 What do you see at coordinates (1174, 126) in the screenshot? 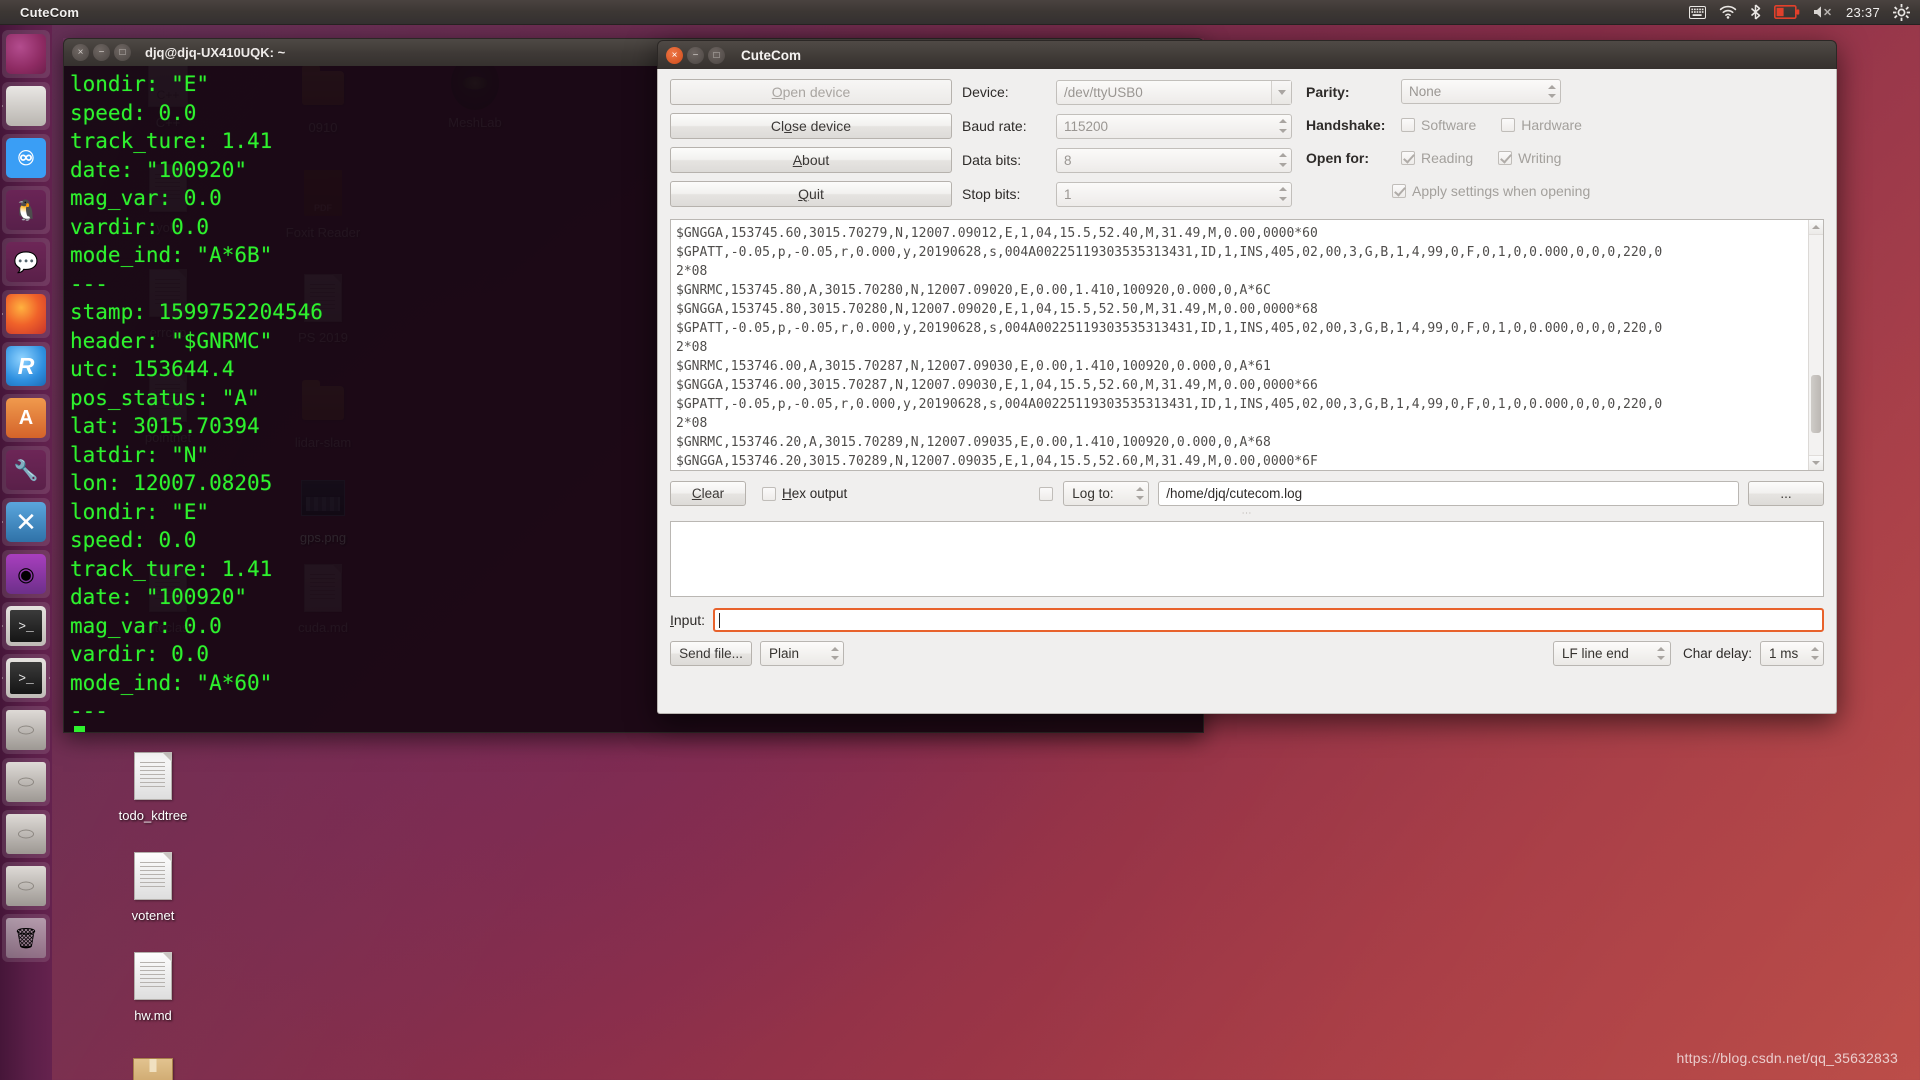
I see `baud-rate-combo: 115200` at bounding box center [1174, 126].